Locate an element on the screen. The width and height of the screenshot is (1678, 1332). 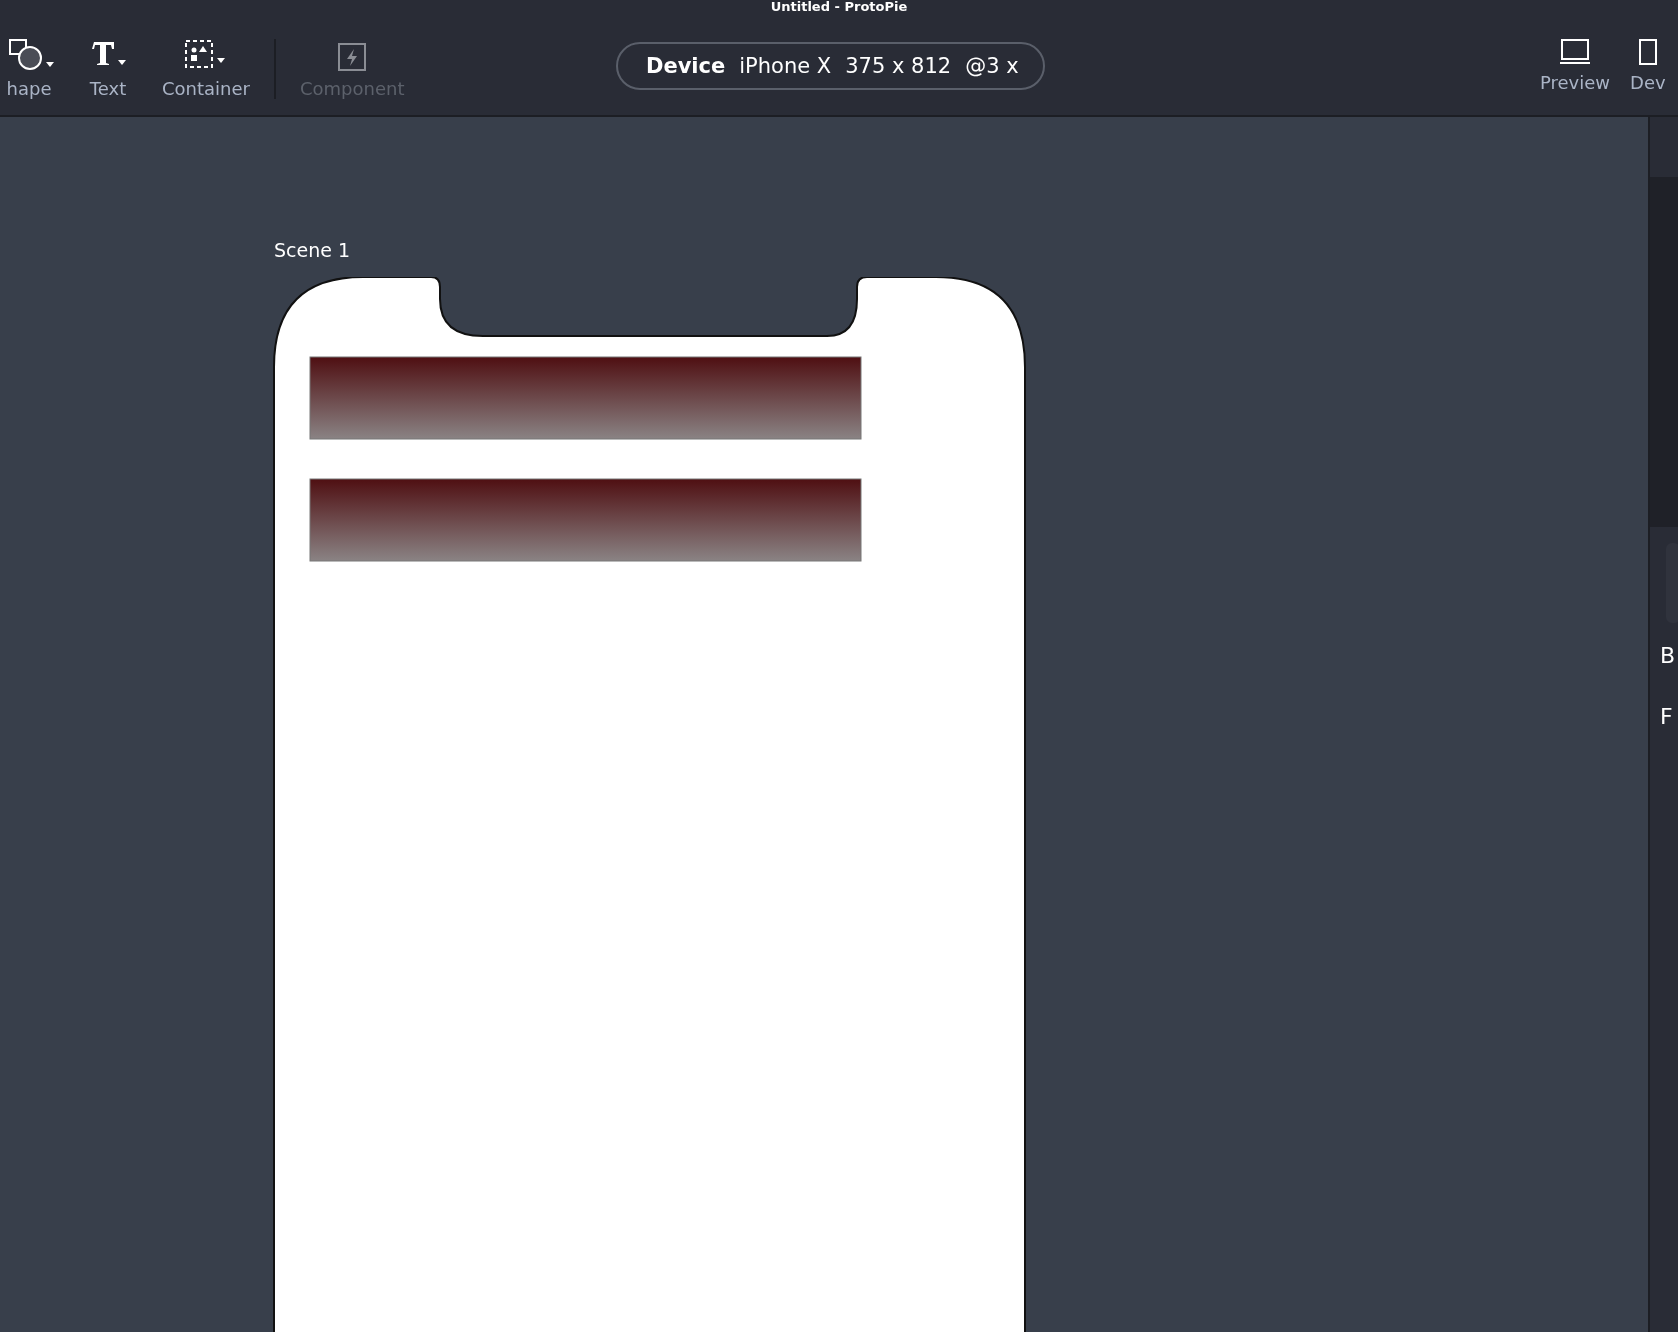
toolbar-button: Dev is located at coordinates (1648, 65).